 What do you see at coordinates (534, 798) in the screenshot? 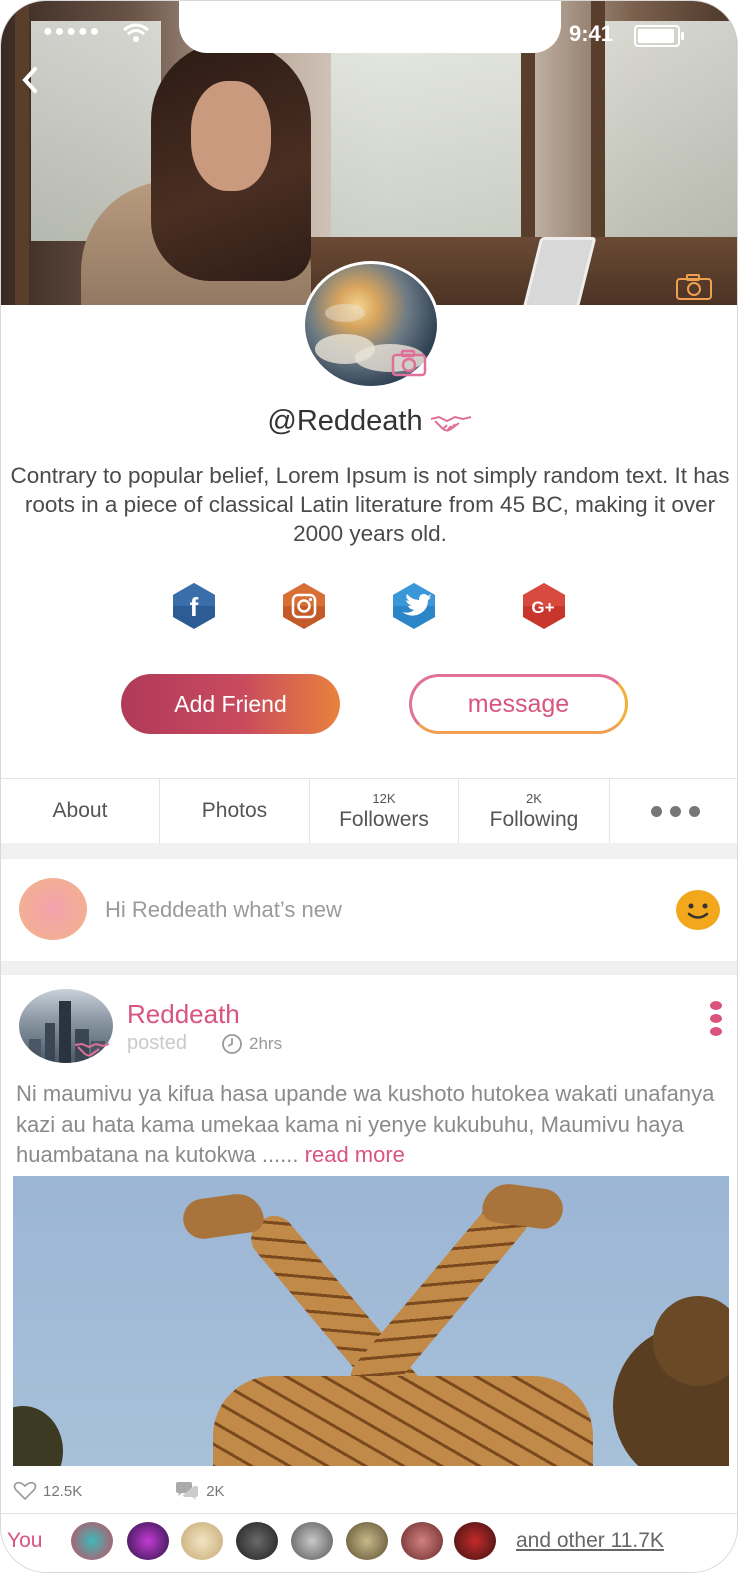
I see `following-count: 2K` at bounding box center [534, 798].